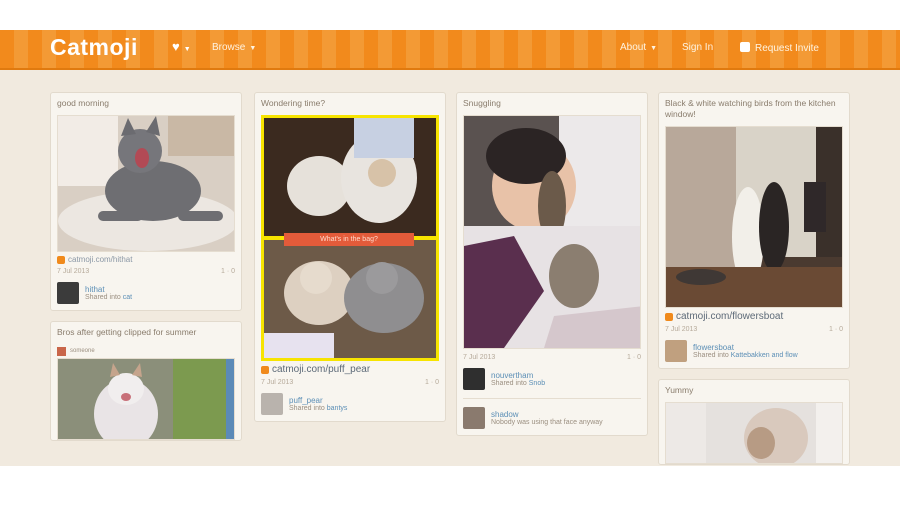 The height and width of the screenshot is (506, 900). I want to click on username: shadow, so click(547, 414).